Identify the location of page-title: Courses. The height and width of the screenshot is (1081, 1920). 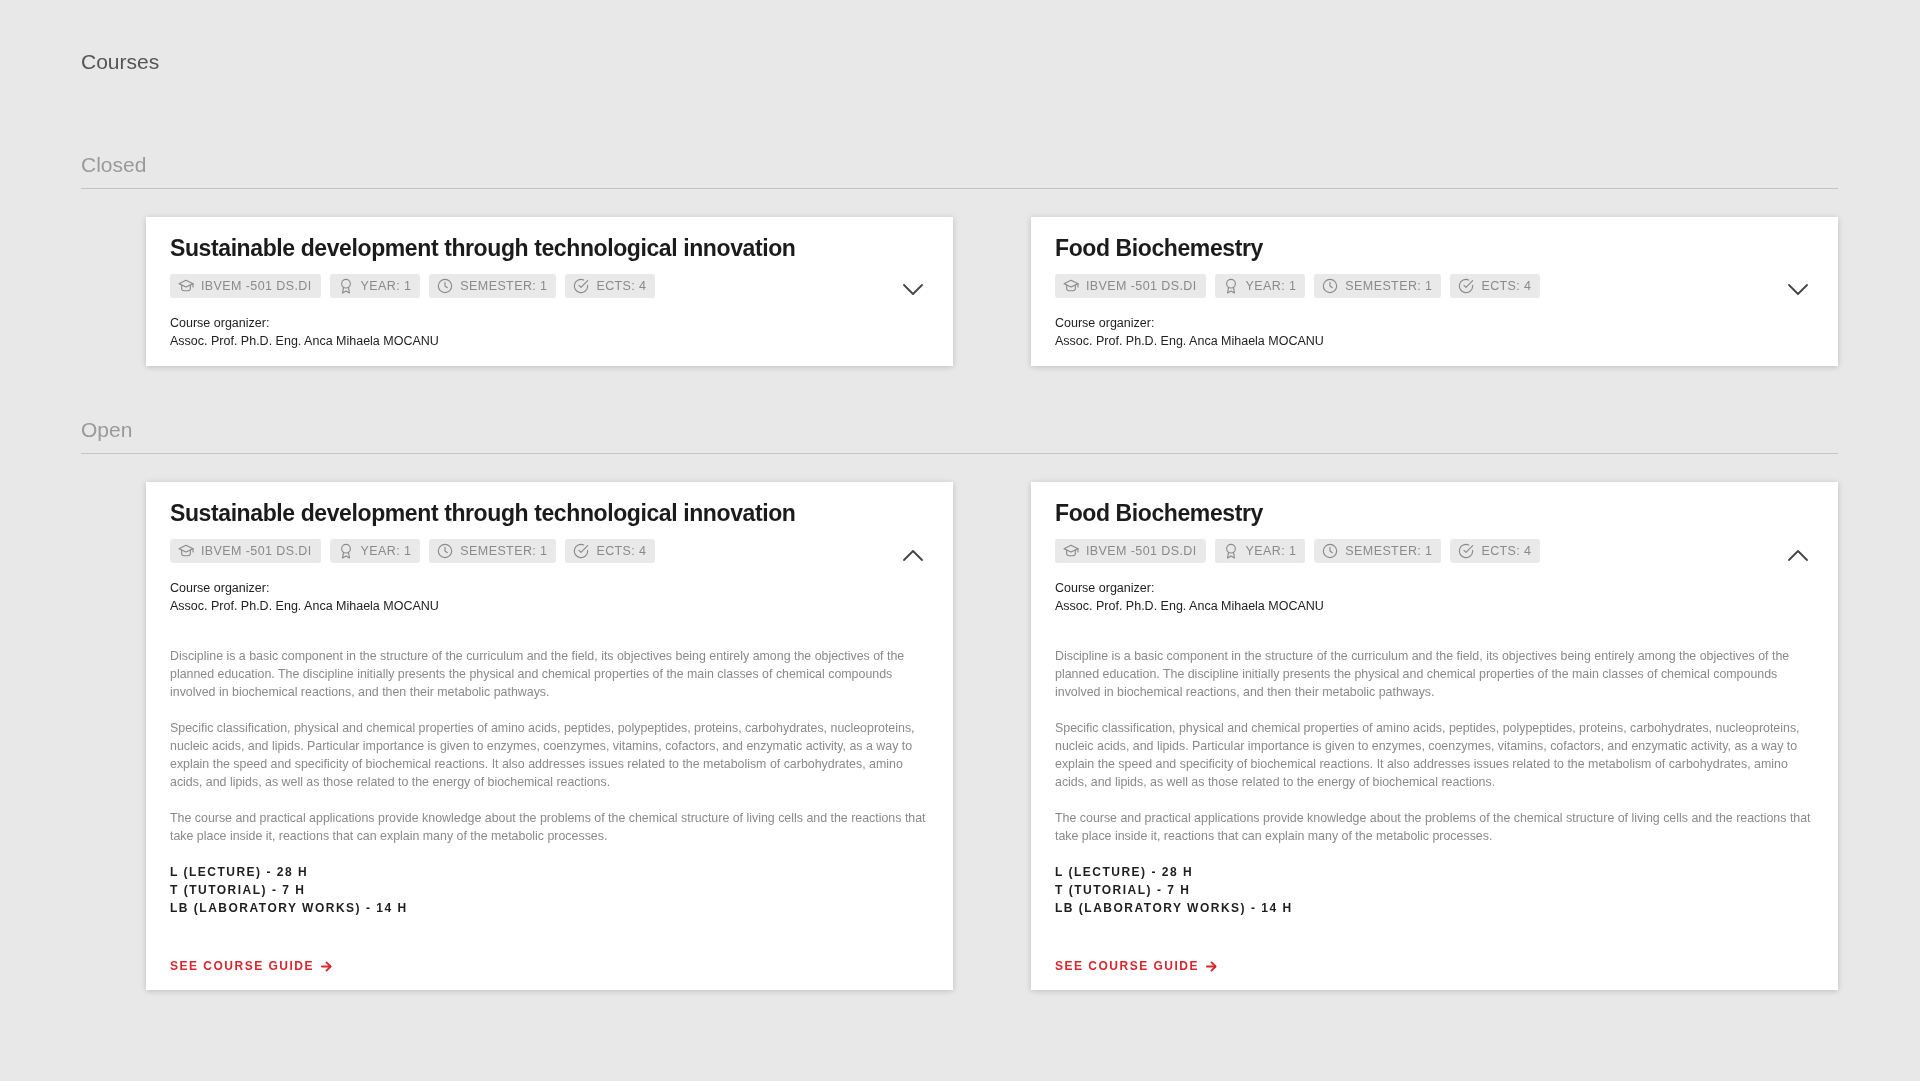
(120, 62).